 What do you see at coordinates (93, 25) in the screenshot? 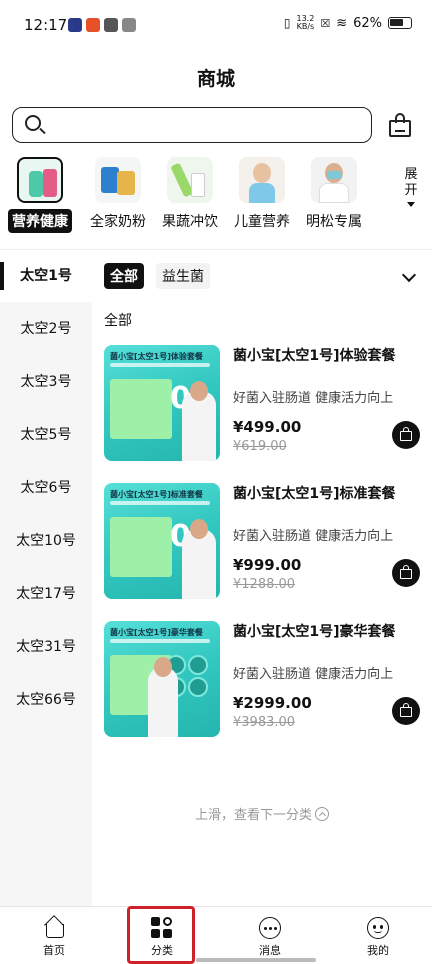
I see `shopping-app-icon` at bounding box center [93, 25].